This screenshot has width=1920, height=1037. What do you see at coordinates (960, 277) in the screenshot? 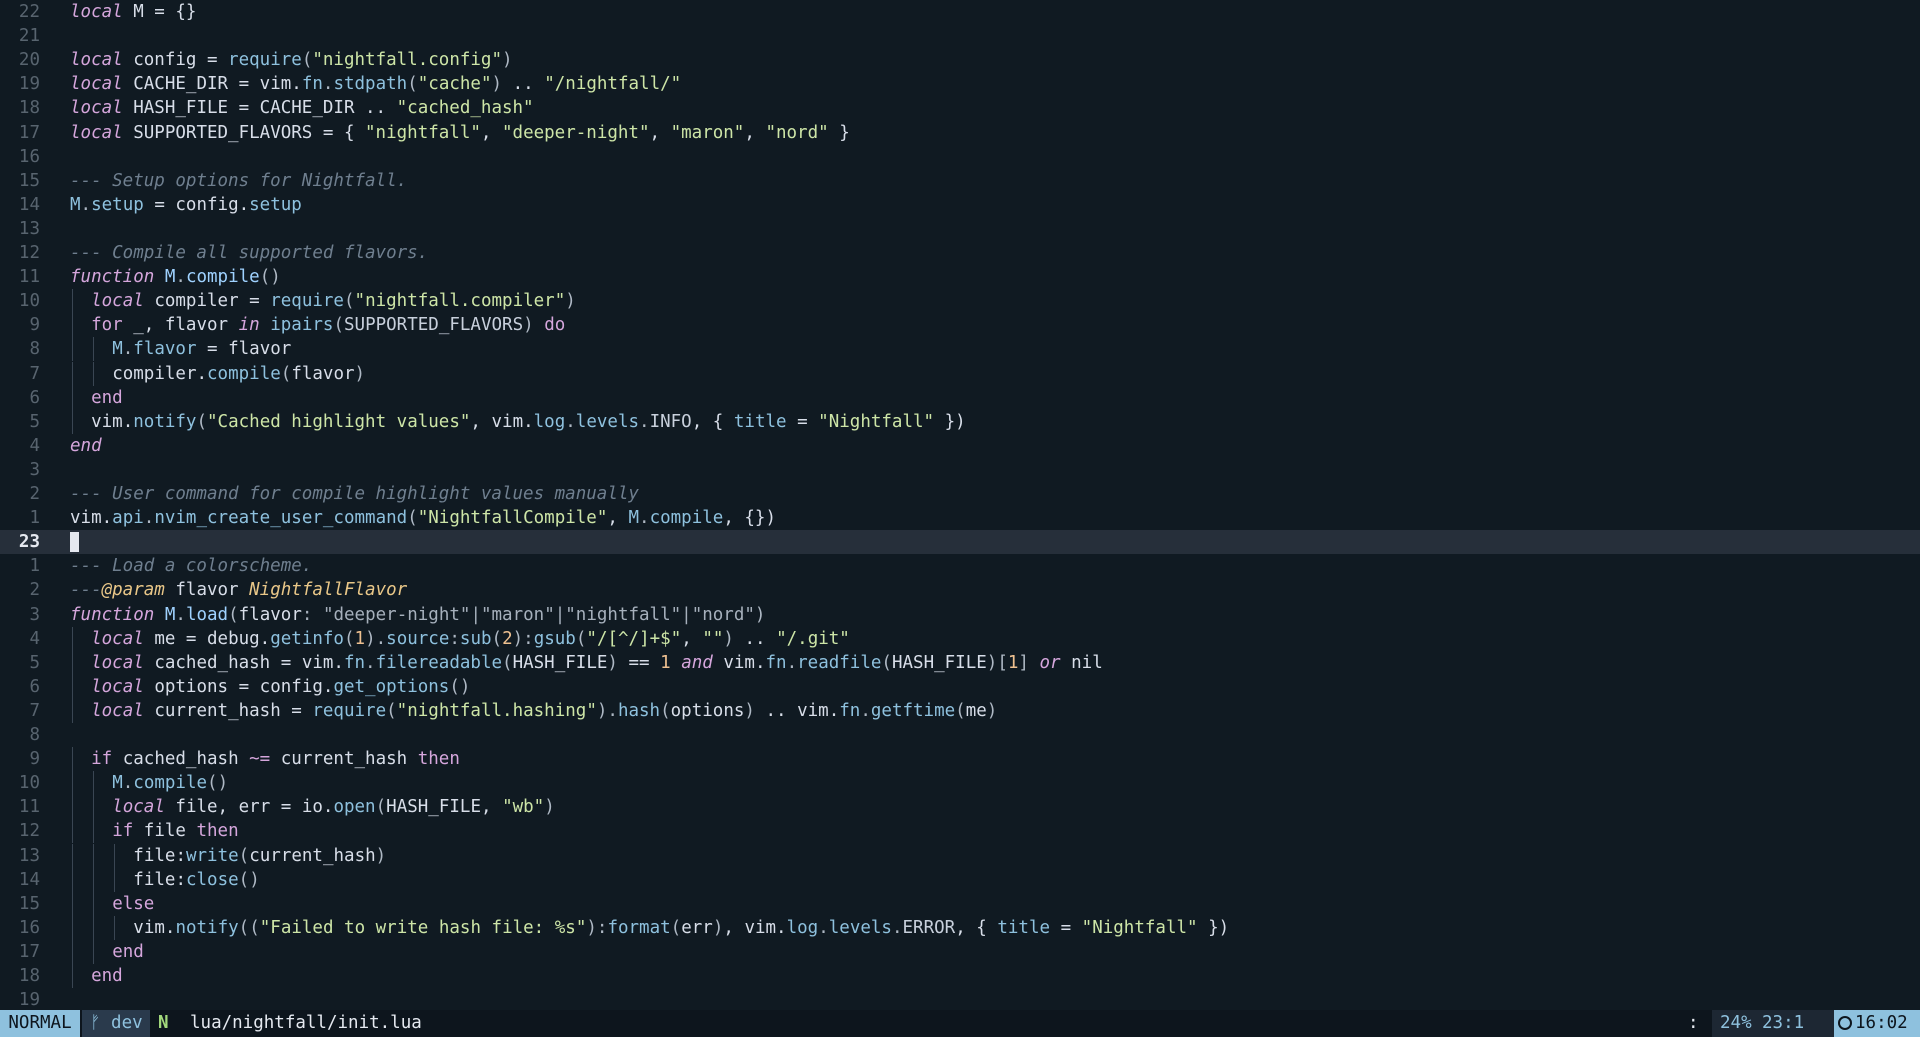
I see `code-line: 11 function M.compile()` at bounding box center [960, 277].